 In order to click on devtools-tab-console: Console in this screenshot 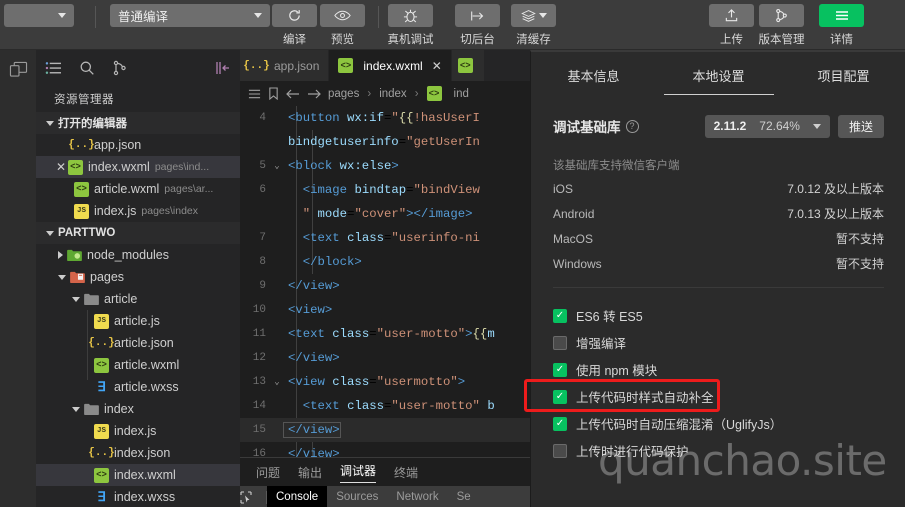, I will do `click(297, 496)`.